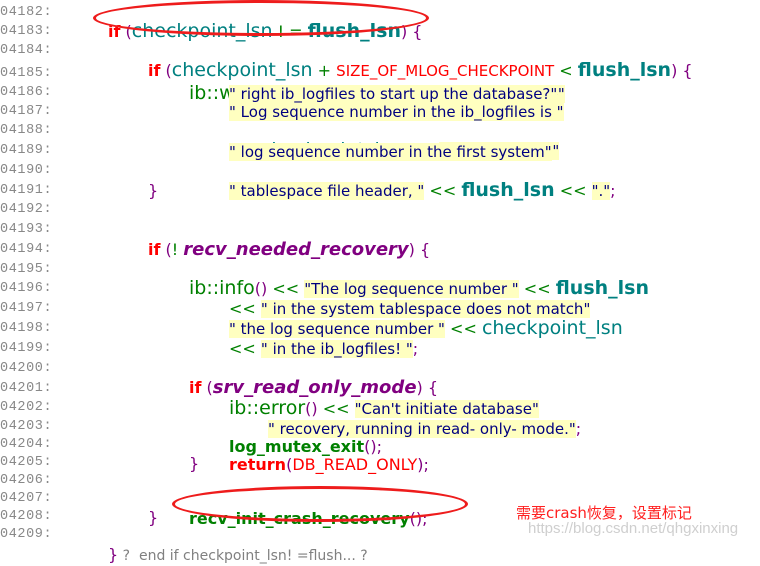 Image resolution: width=760 pixels, height=566 pixels. What do you see at coordinates (423, 464) in the screenshot?
I see `paren: );` at bounding box center [423, 464].